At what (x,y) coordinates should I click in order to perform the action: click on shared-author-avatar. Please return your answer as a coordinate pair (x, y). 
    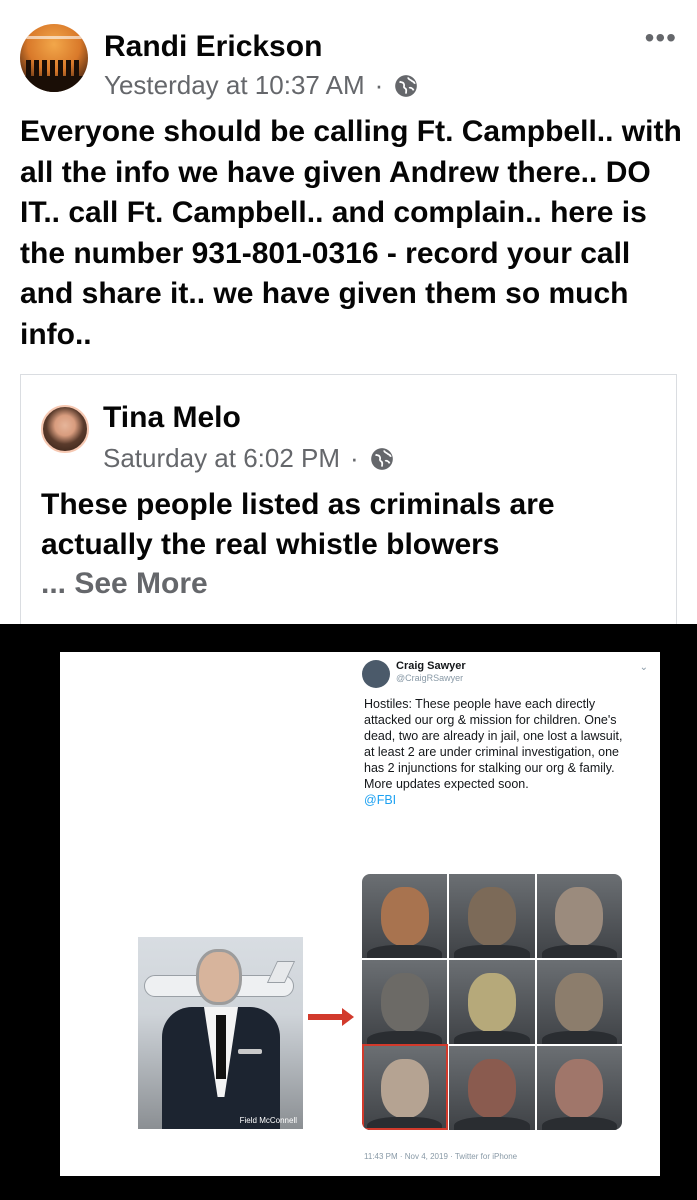
    Looking at the image, I should click on (65, 429).